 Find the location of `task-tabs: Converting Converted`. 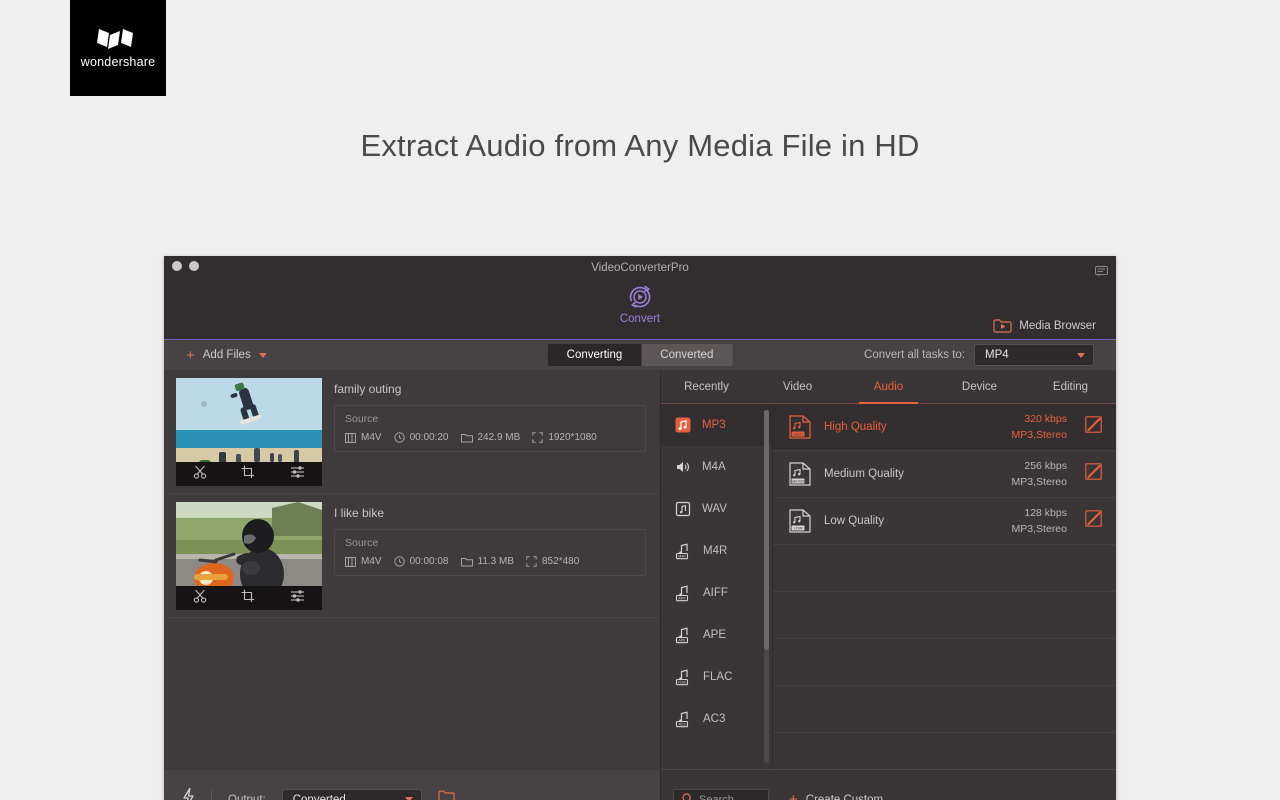

task-tabs: Converting Converted is located at coordinates (640, 355).